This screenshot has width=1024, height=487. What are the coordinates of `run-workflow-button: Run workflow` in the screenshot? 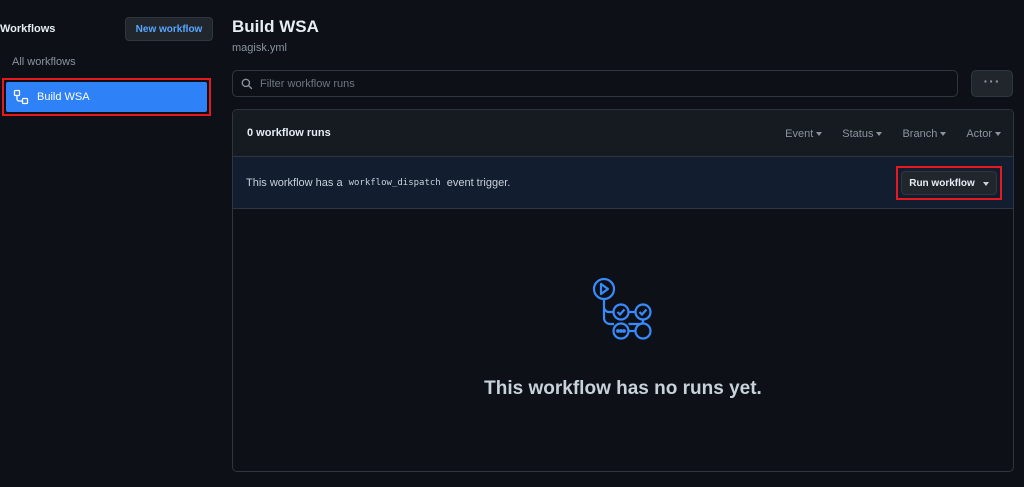 It's located at (949, 183).